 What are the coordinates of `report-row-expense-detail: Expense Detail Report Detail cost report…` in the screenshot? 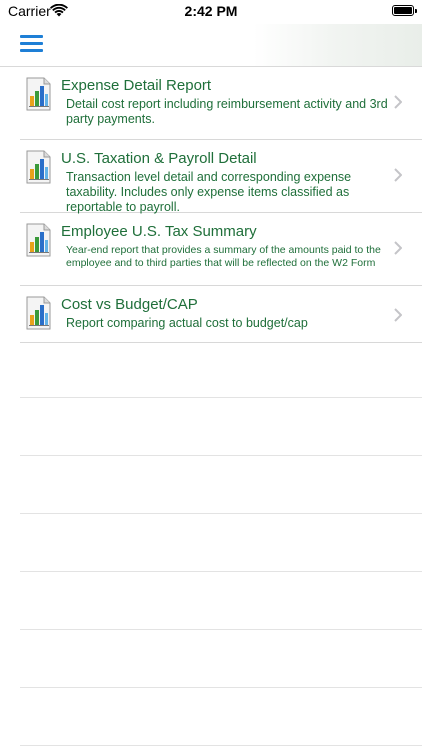 It's located at (221, 103).